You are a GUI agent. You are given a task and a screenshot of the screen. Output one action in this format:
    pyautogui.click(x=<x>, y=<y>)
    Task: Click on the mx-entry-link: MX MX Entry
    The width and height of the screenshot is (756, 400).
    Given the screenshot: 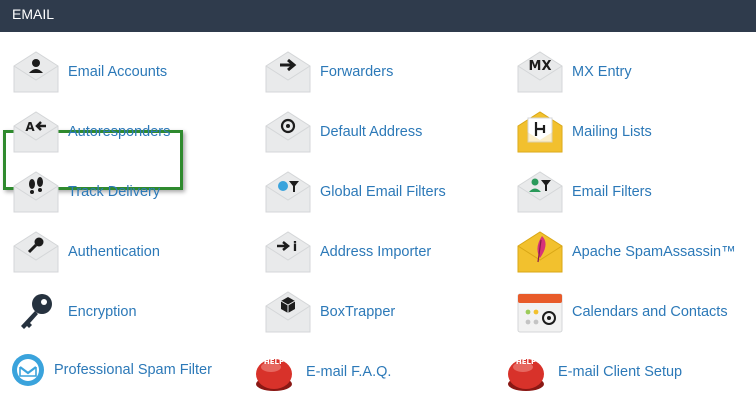 What is the action you would take?
    pyautogui.click(x=573, y=72)
    